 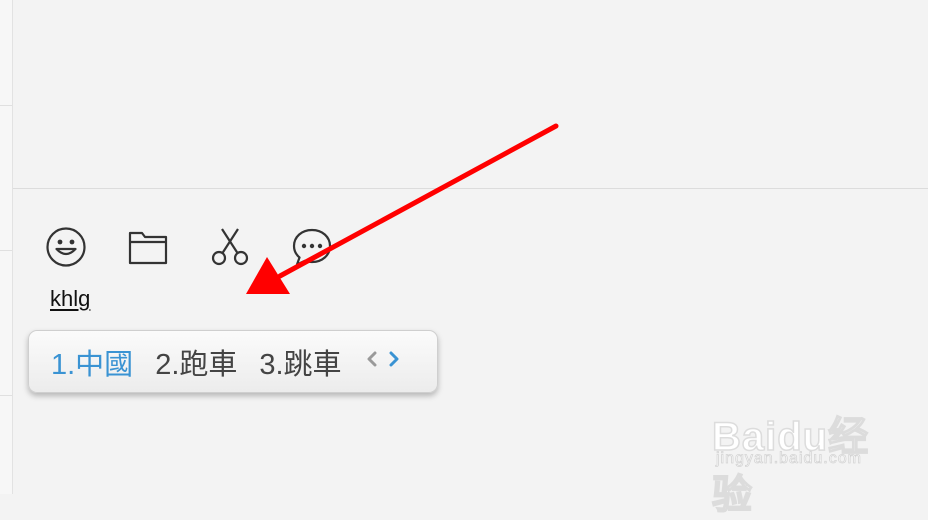 I want to click on input-divider, so click(x=470, y=188).